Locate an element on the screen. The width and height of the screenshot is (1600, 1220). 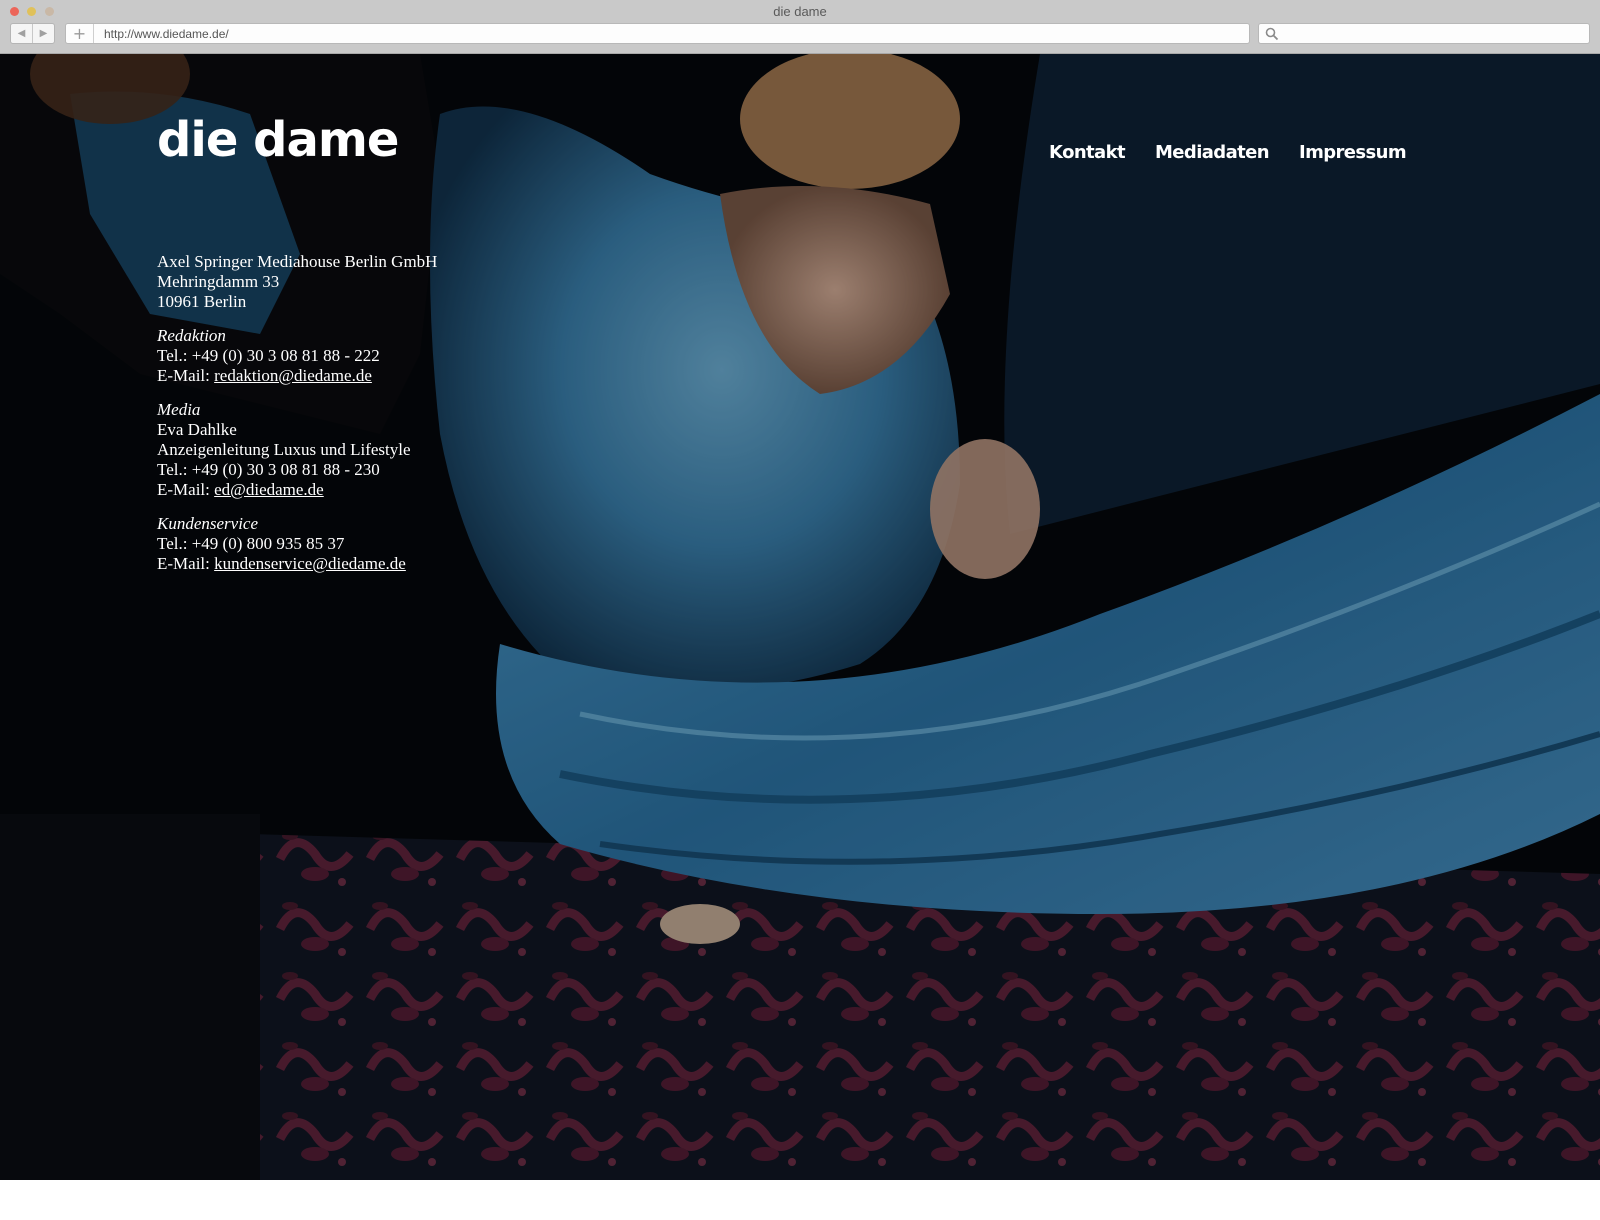
search-icon is located at coordinates (1272, 34).